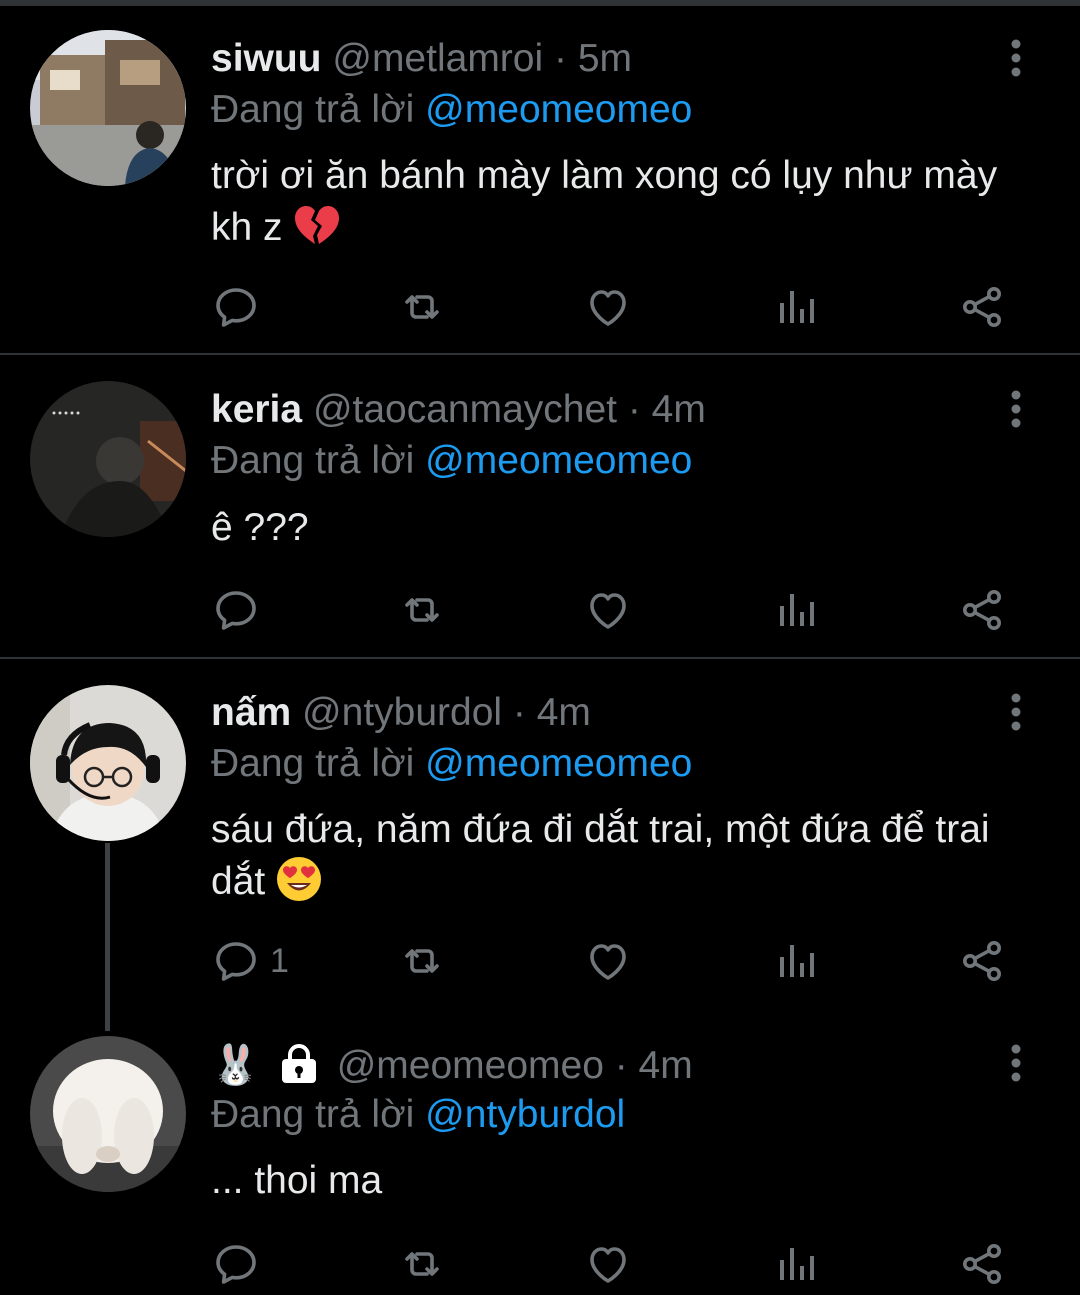  I want to click on tweet-header: keria @taocanmaychet · 4m, so click(458, 410).